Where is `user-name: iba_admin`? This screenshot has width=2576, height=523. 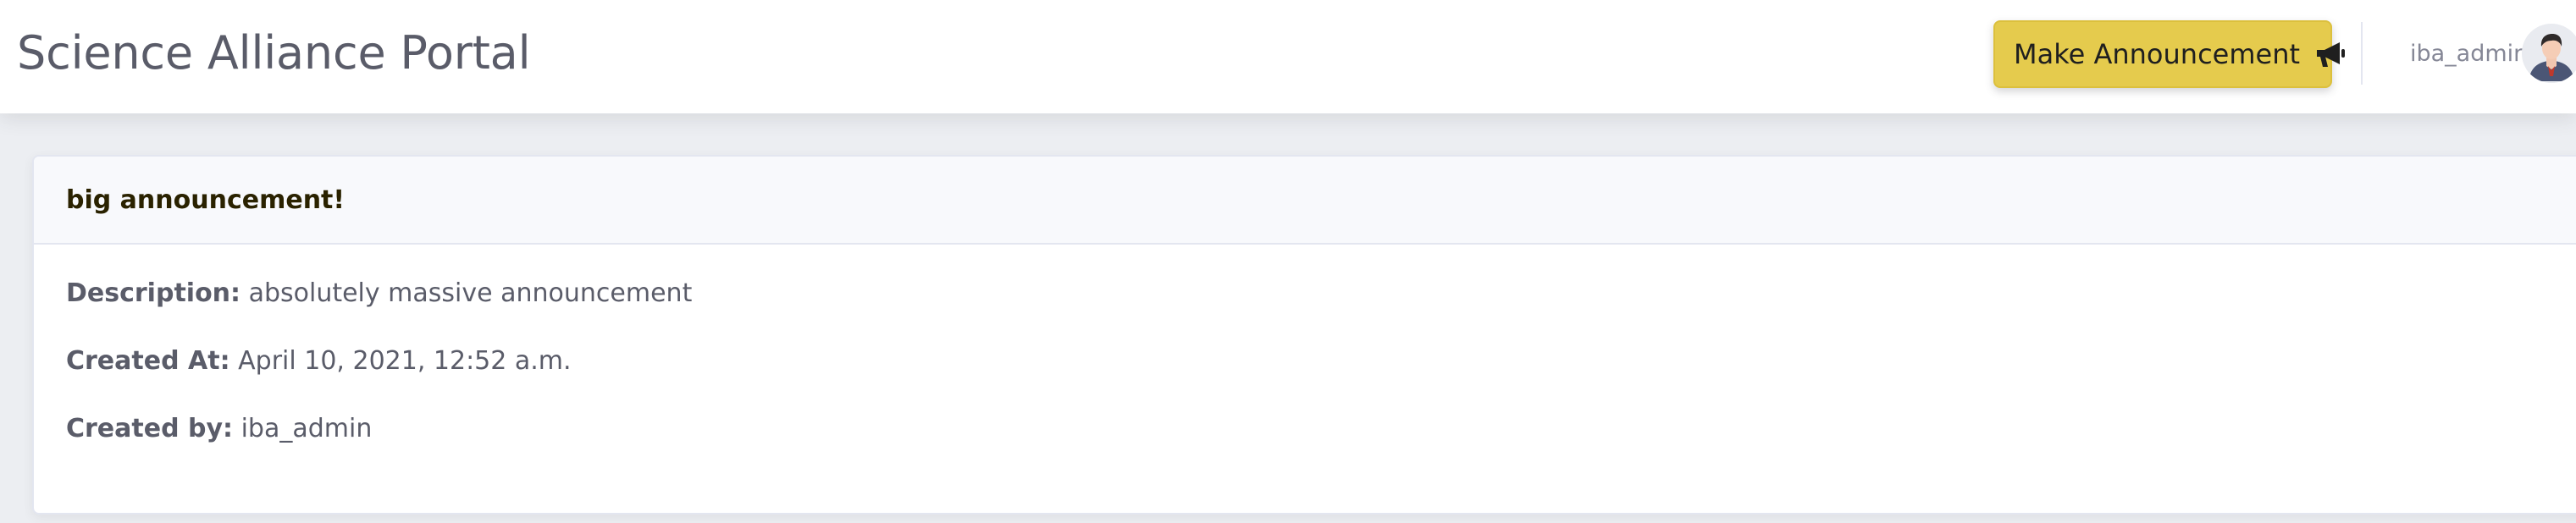 user-name: iba_admin is located at coordinates (2469, 54).